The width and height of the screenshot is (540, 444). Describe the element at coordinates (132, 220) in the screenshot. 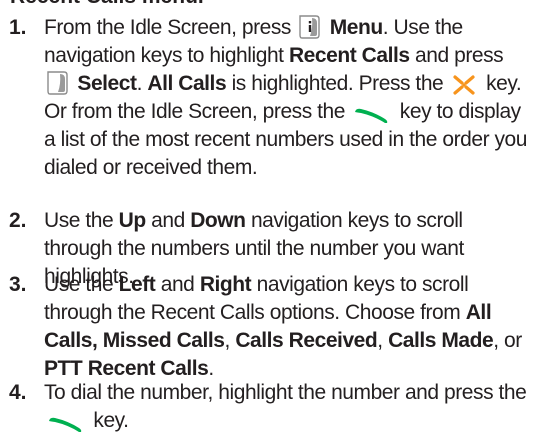

I see `keyword-up: Up` at that location.